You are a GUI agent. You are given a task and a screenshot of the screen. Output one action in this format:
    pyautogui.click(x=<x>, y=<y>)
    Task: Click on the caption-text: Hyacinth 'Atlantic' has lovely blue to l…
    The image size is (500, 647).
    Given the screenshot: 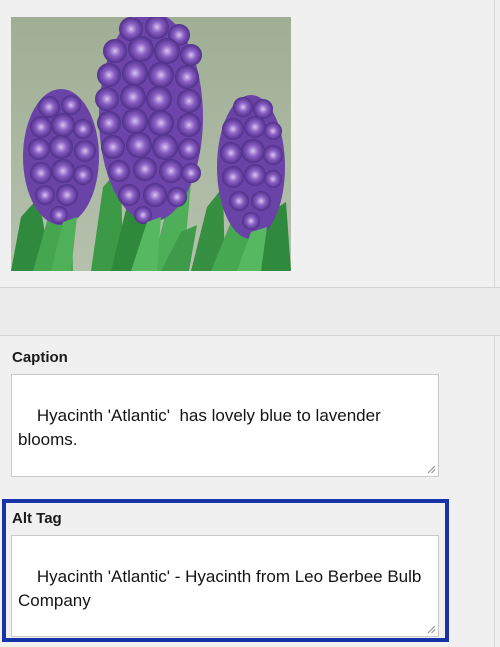 What is the action you would take?
    pyautogui.click(x=202, y=427)
    